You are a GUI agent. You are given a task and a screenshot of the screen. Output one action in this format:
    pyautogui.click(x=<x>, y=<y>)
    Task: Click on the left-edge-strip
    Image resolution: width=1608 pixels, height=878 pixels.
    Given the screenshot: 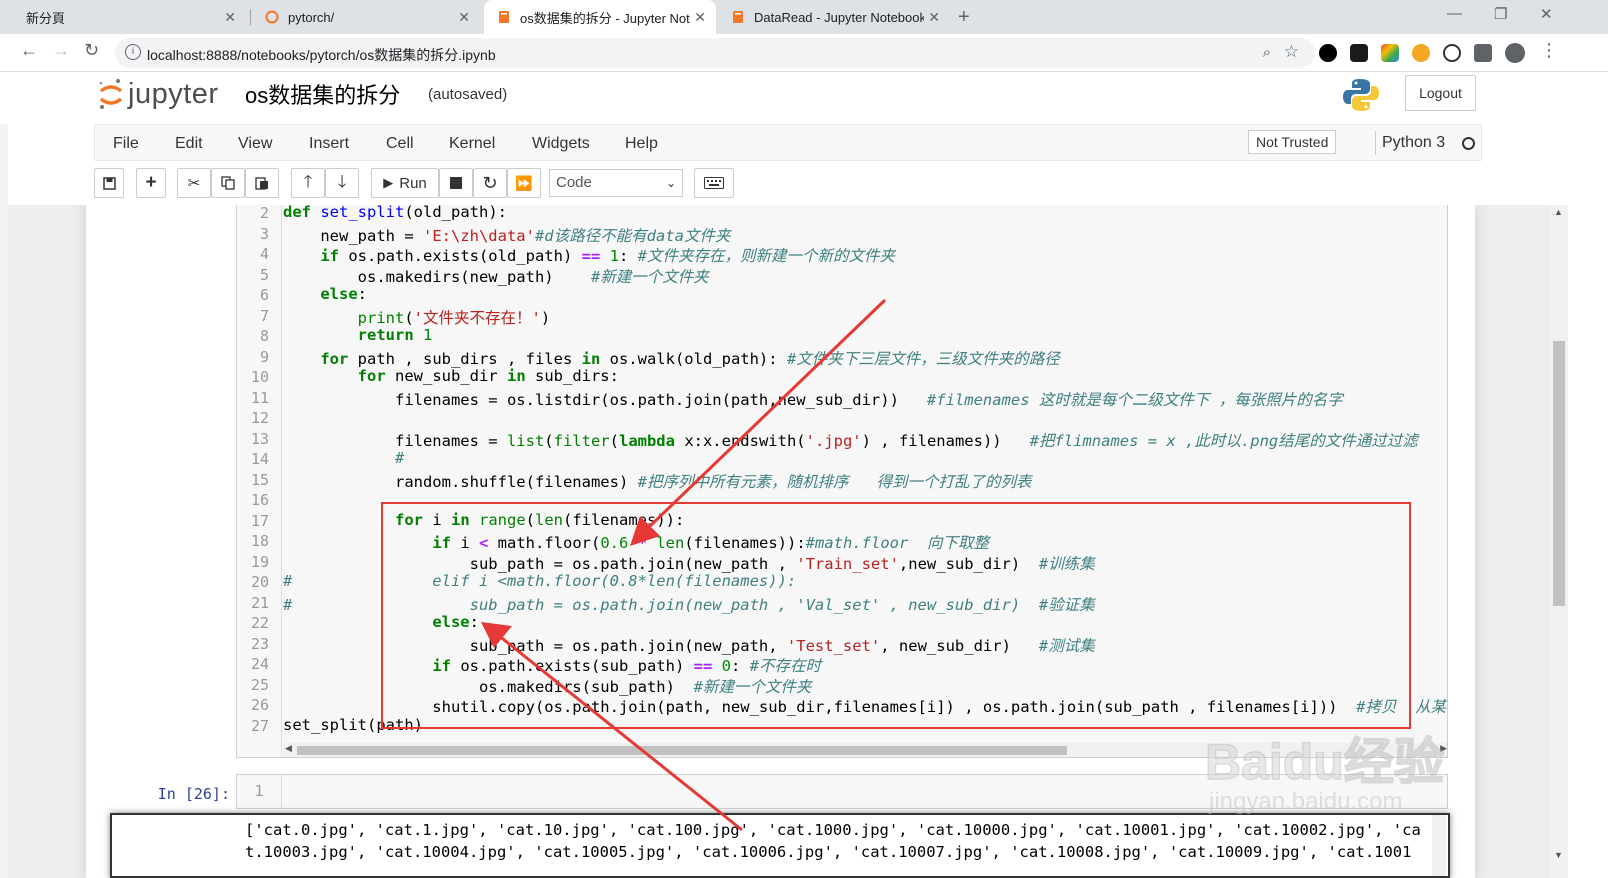 What is the action you would take?
    pyautogui.click(x=4, y=475)
    